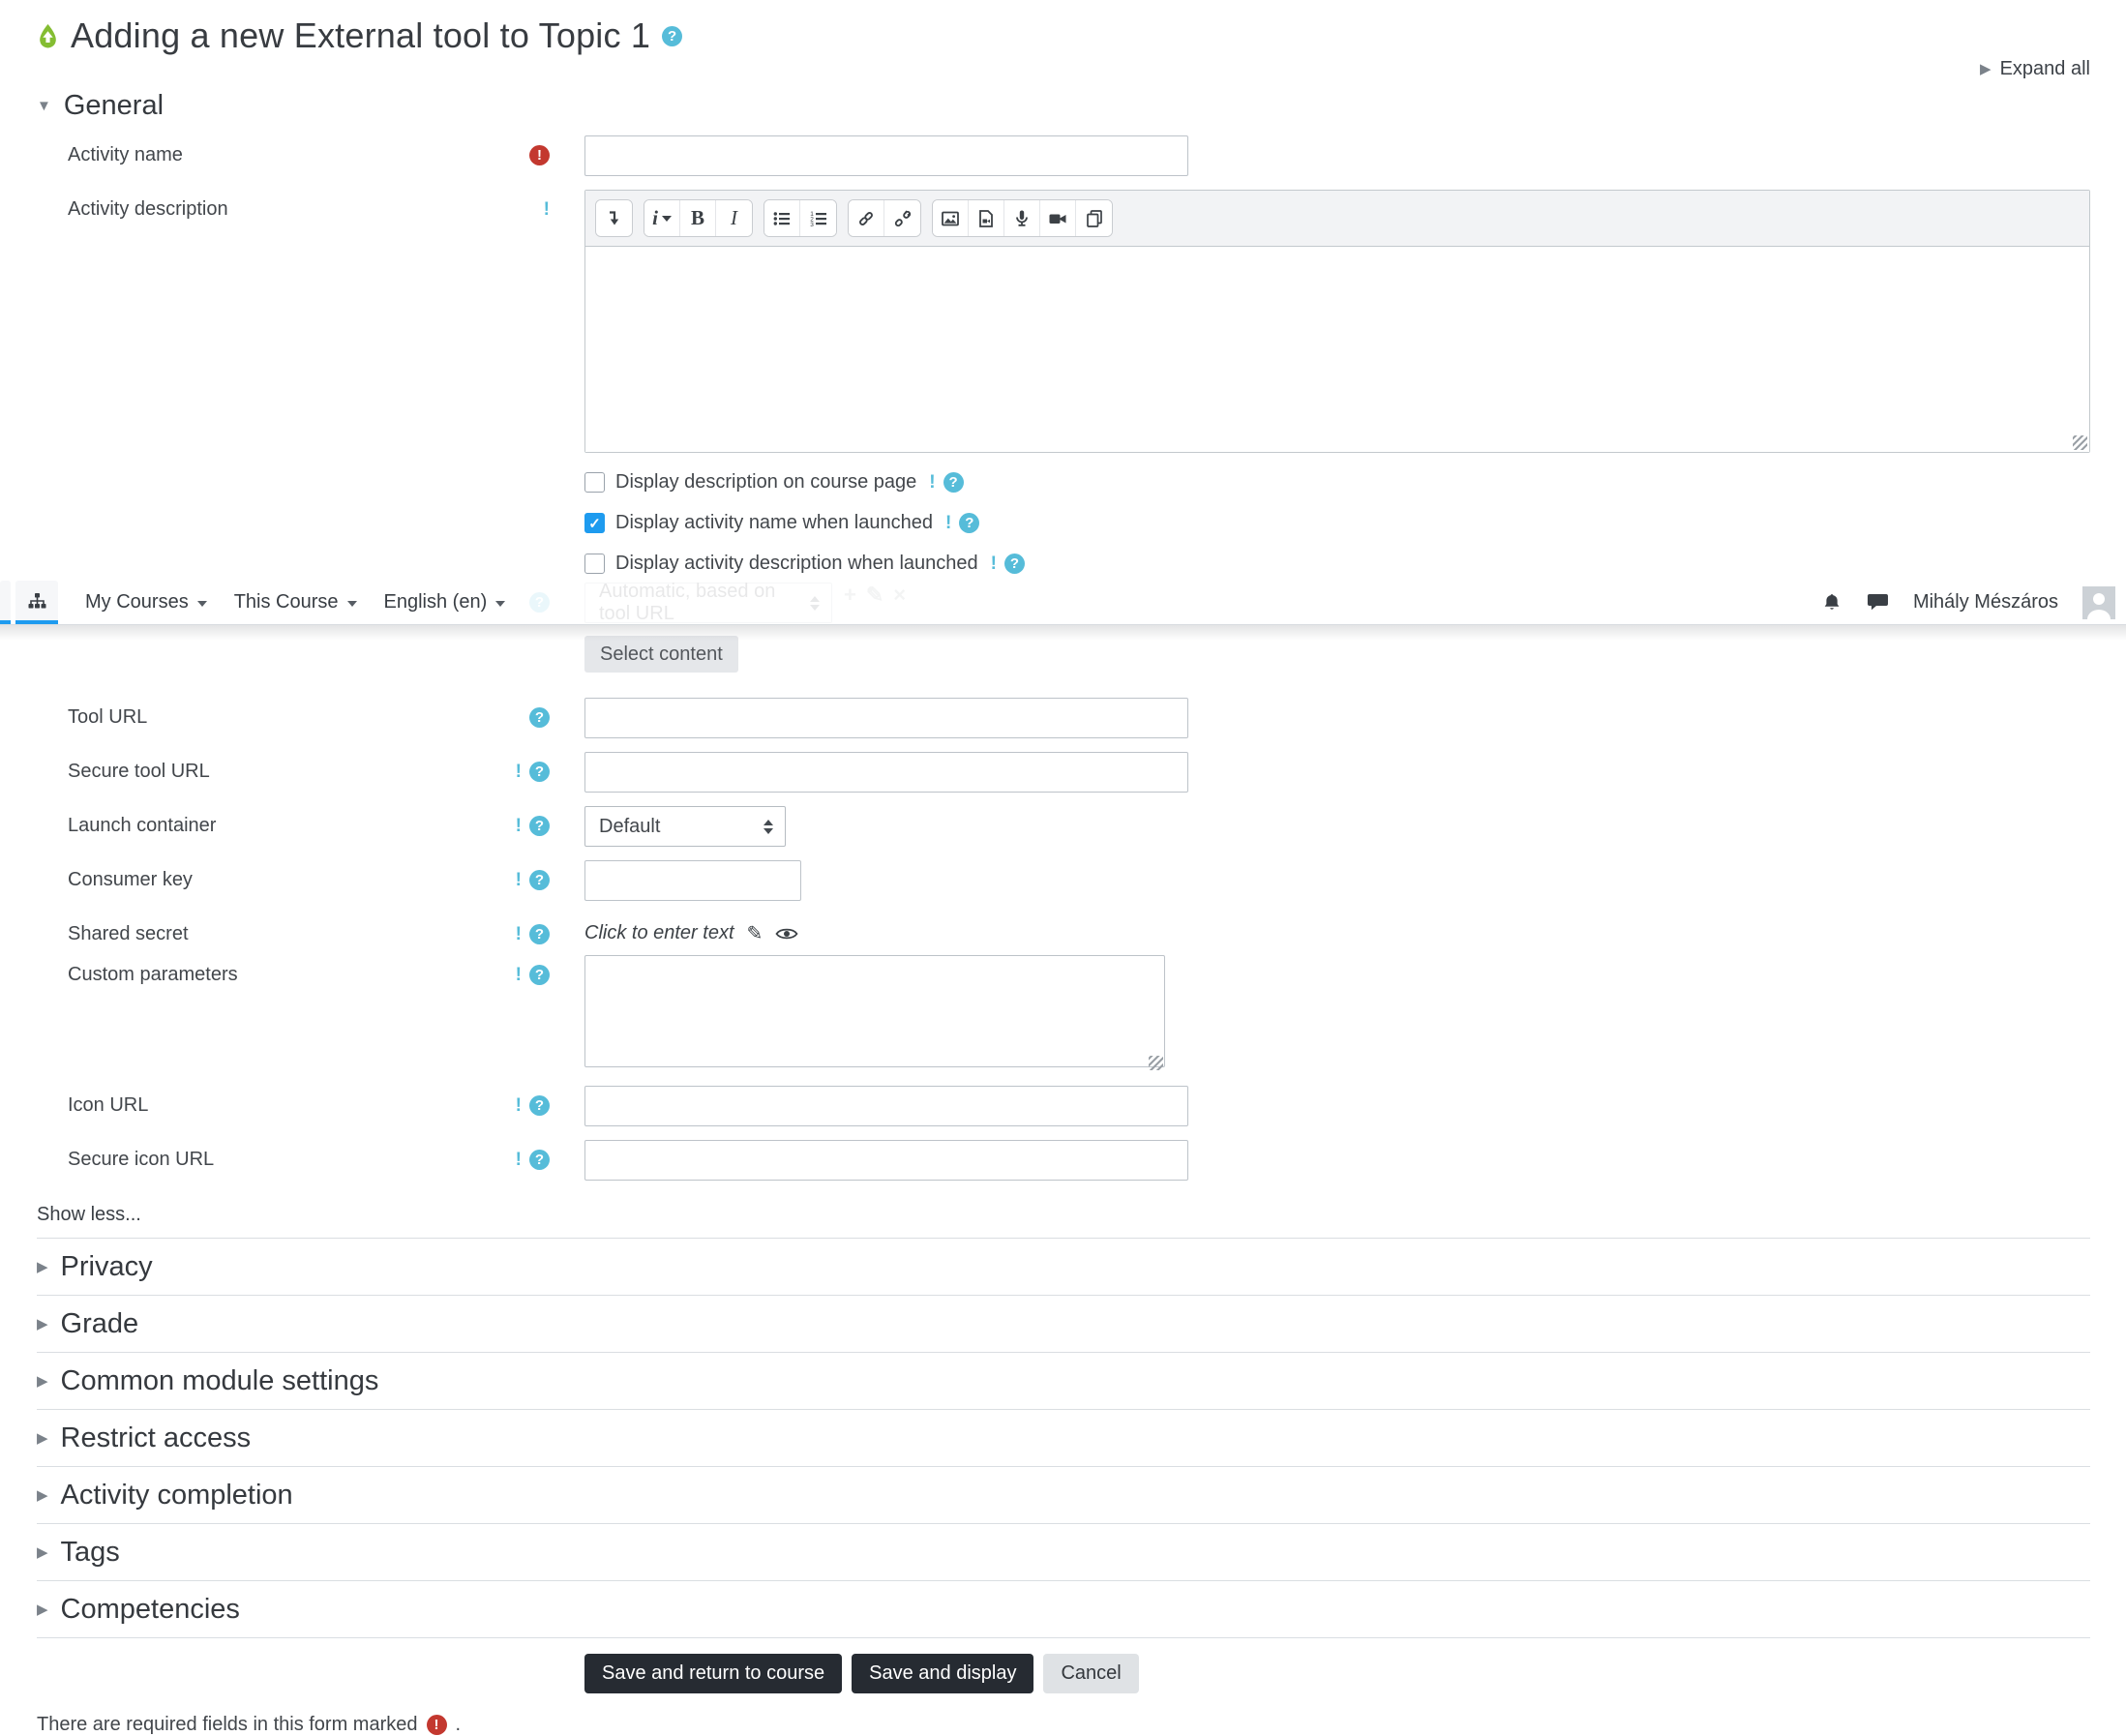 This screenshot has width=2126, height=1736. What do you see at coordinates (614, 218) in the screenshot?
I see `collapse-toolbar-icon` at bounding box center [614, 218].